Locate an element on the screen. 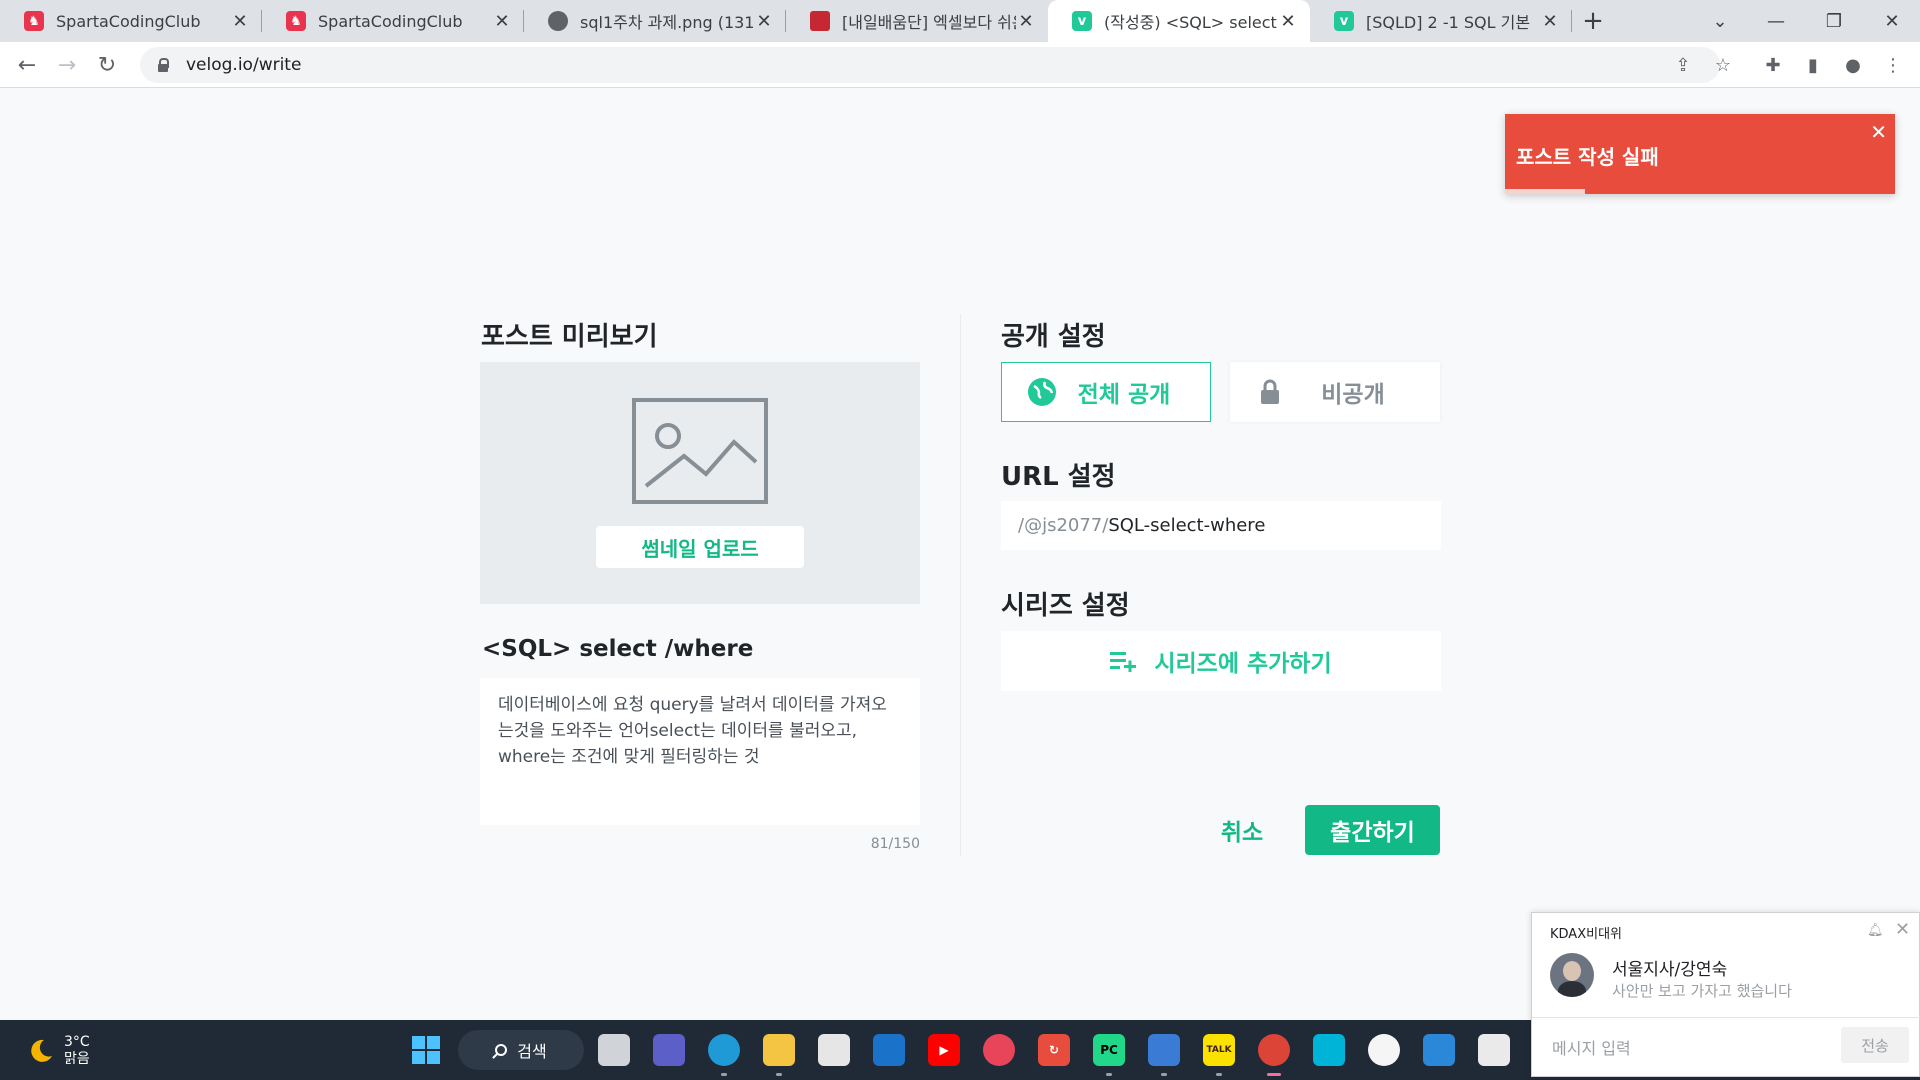  chat-organization: KDAX비대위 is located at coordinates (1586, 934).